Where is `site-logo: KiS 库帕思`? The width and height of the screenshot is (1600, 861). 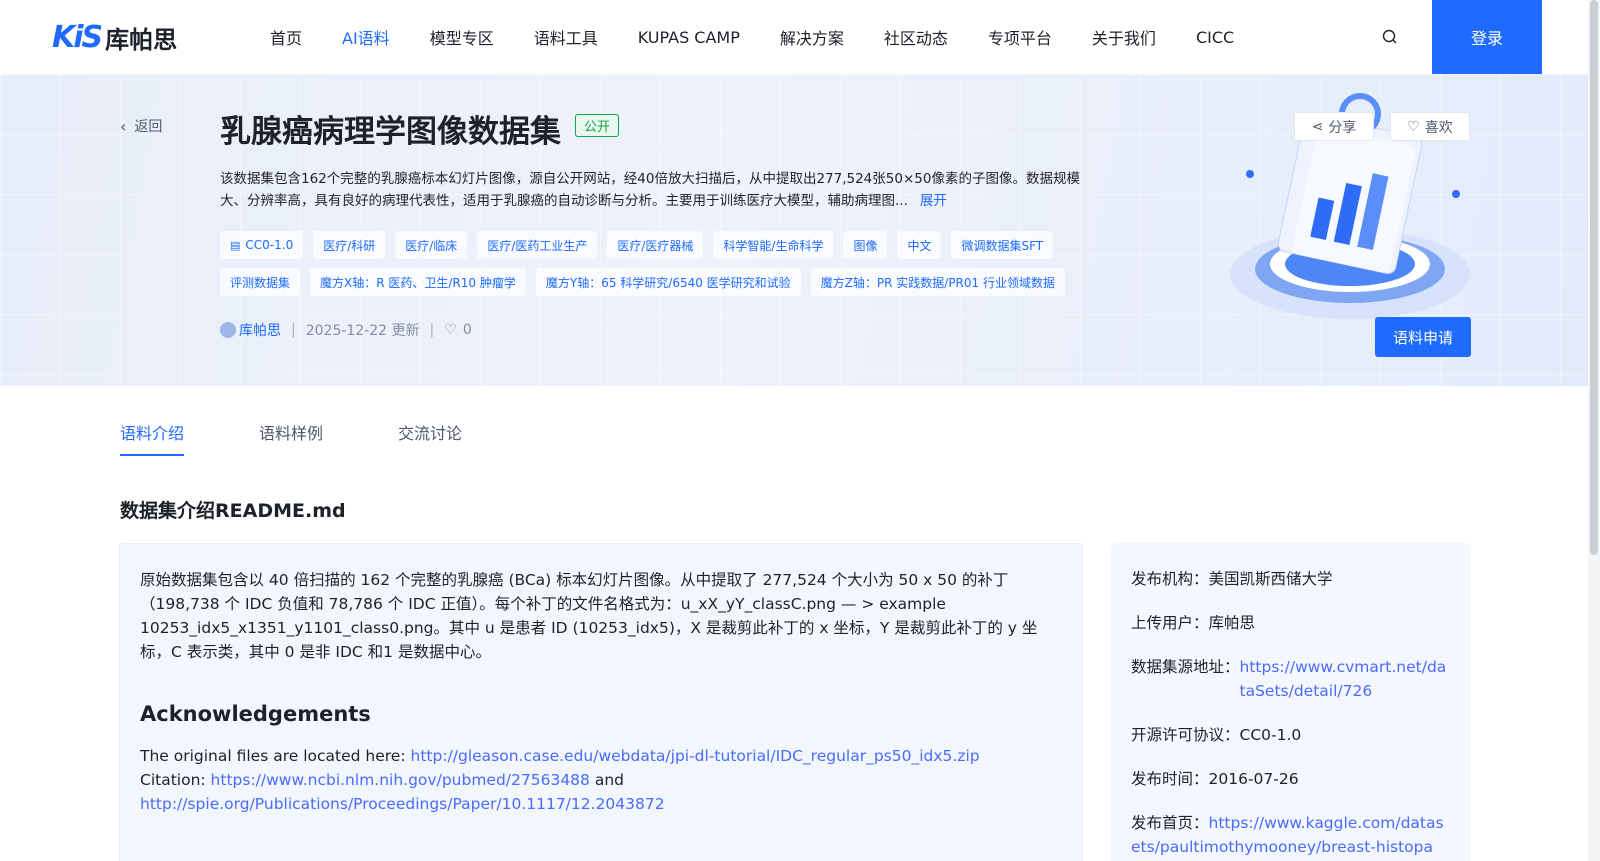 site-logo: KiS 库帕思 is located at coordinates (114, 37).